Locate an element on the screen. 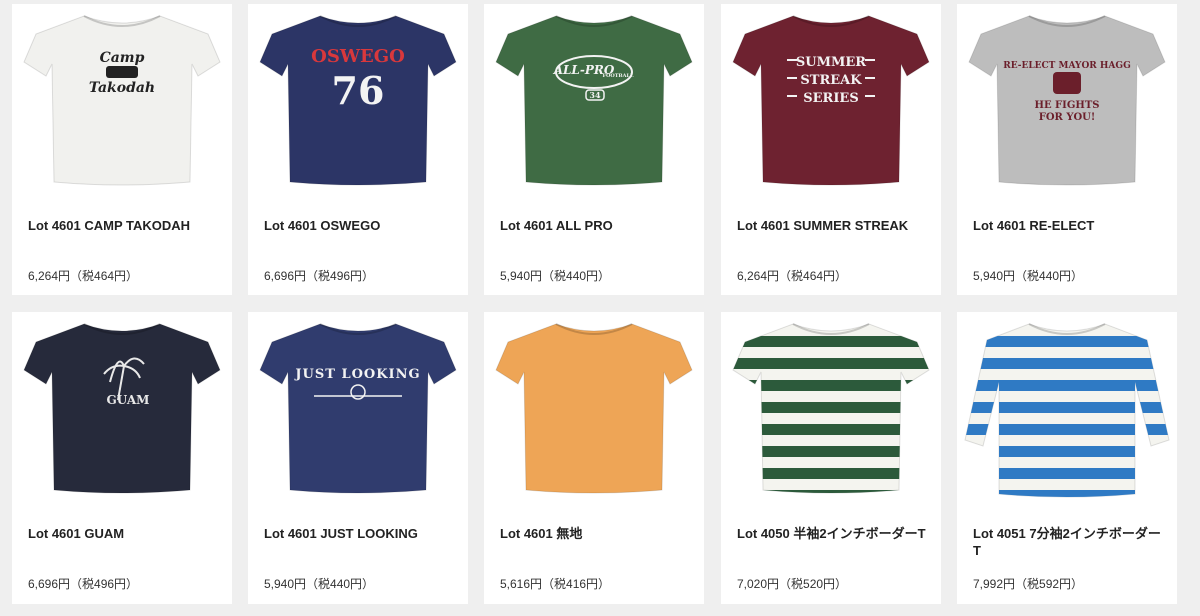 This screenshot has height=616, width=1200. shirt-graphic-text: GUAM is located at coordinates (128, 400).